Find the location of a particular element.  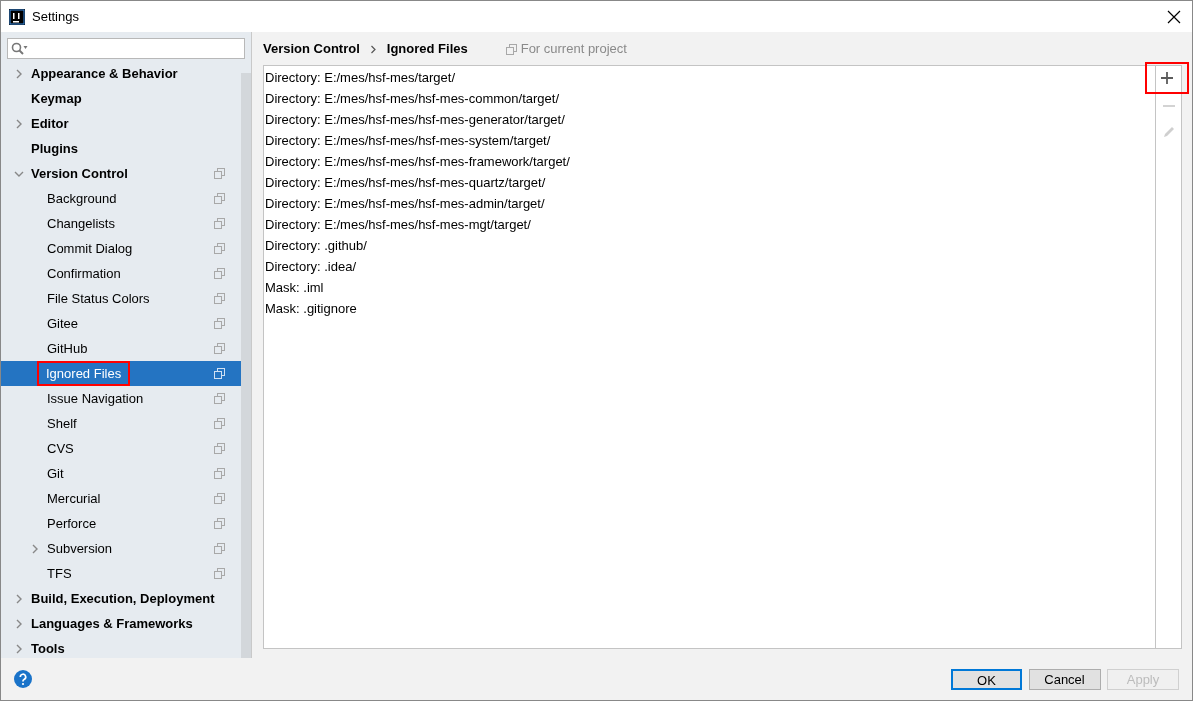

tree-item: Plugins is located at coordinates (121, 148).